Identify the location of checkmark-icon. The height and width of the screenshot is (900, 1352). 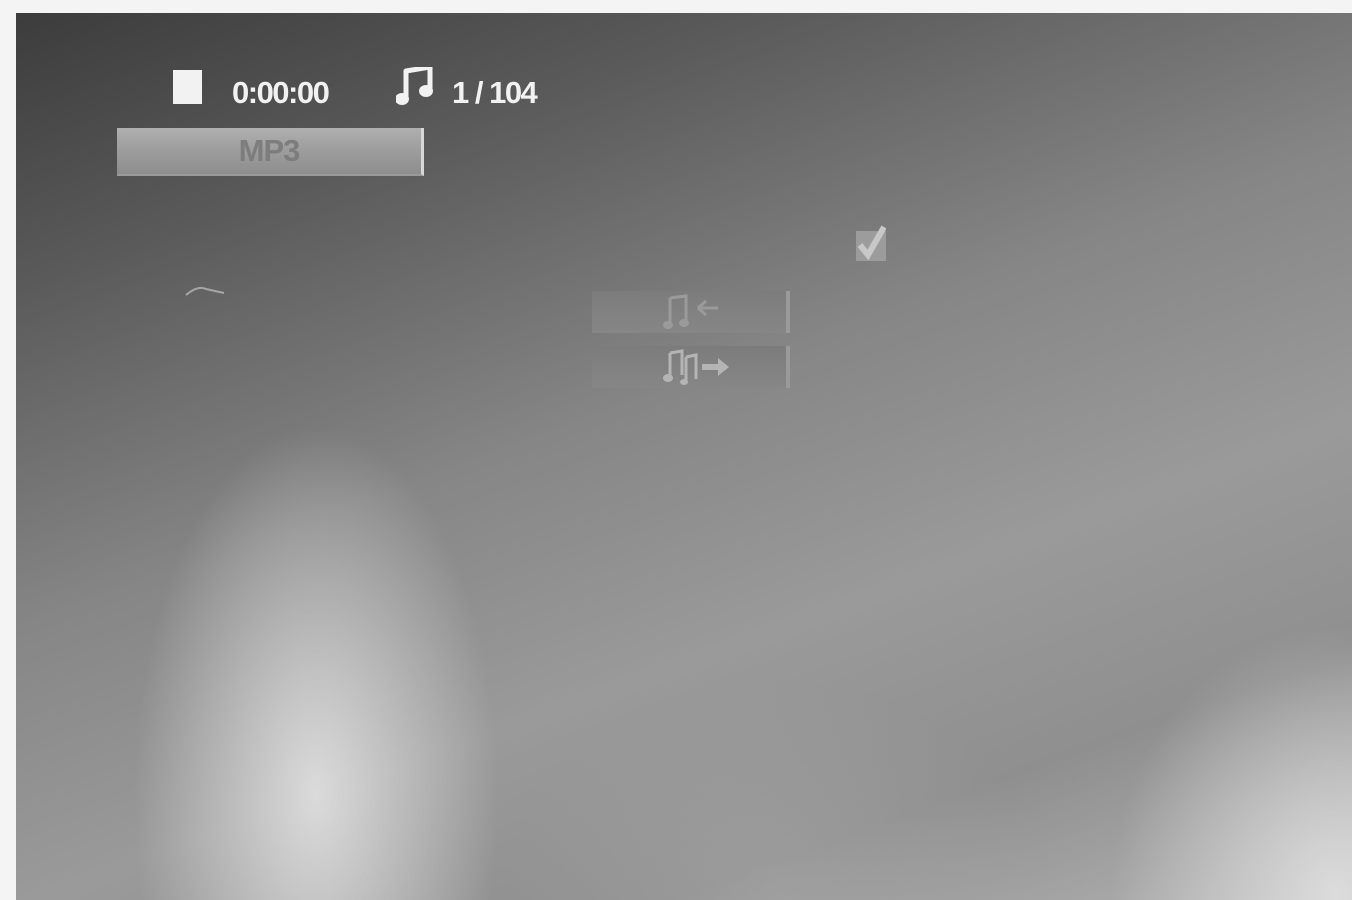
(871, 243).